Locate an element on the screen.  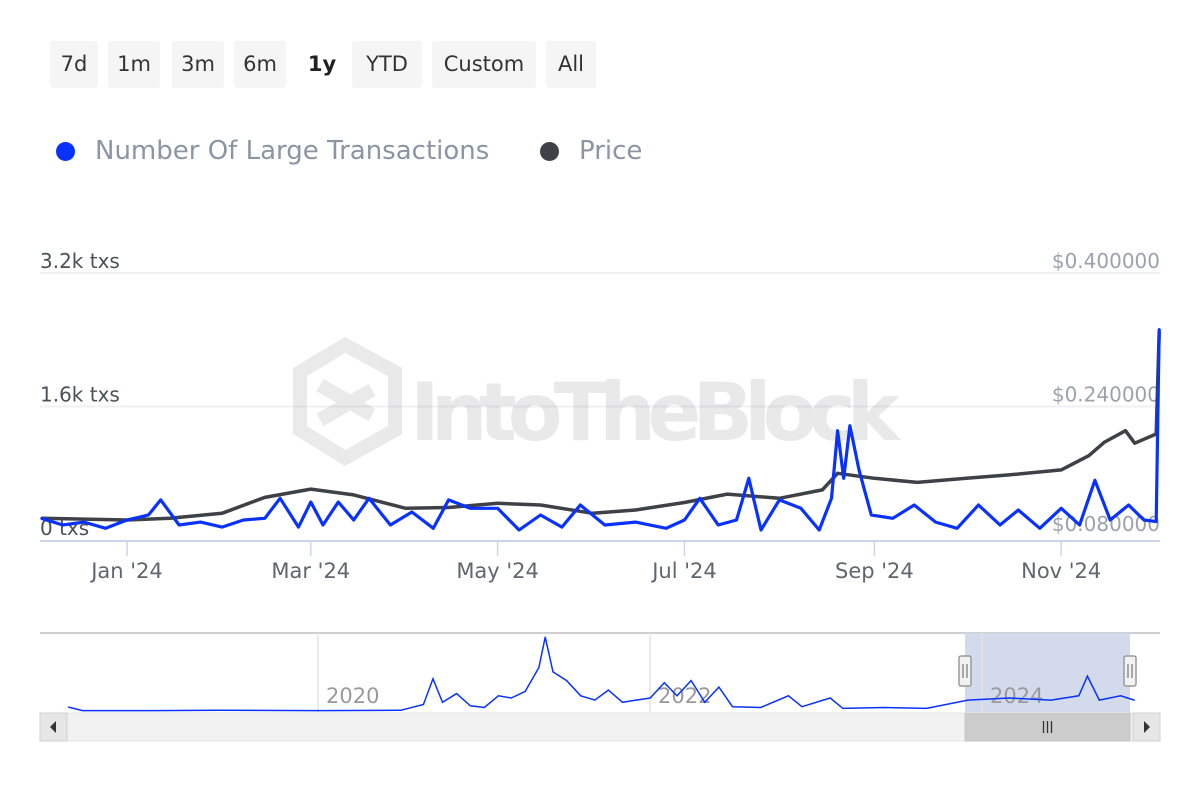
range-button-7d: 7d is located at coordinates (74, 64).